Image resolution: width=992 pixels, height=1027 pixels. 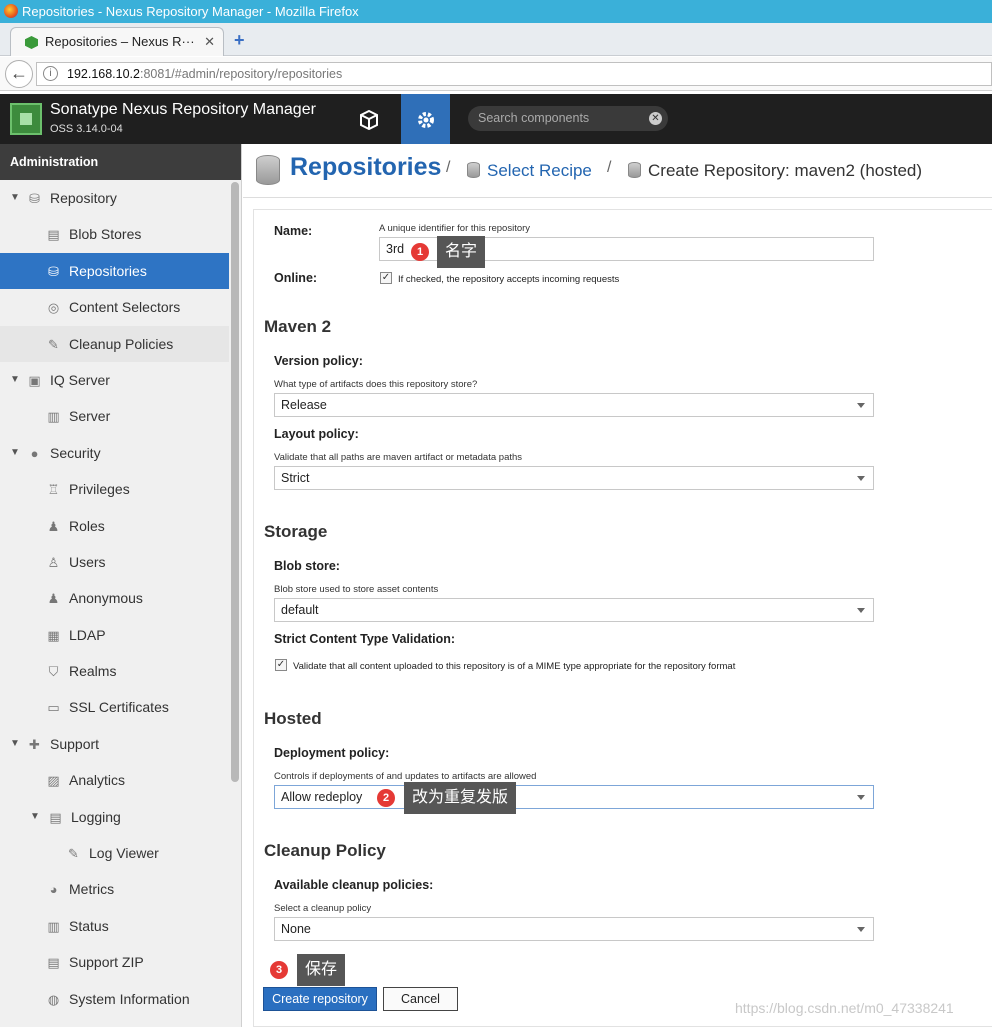 What do you see at coordinates (307, 566) in the screenshot?
I see `blob-store-label: Blob store:` at bounding box center [307, 566].